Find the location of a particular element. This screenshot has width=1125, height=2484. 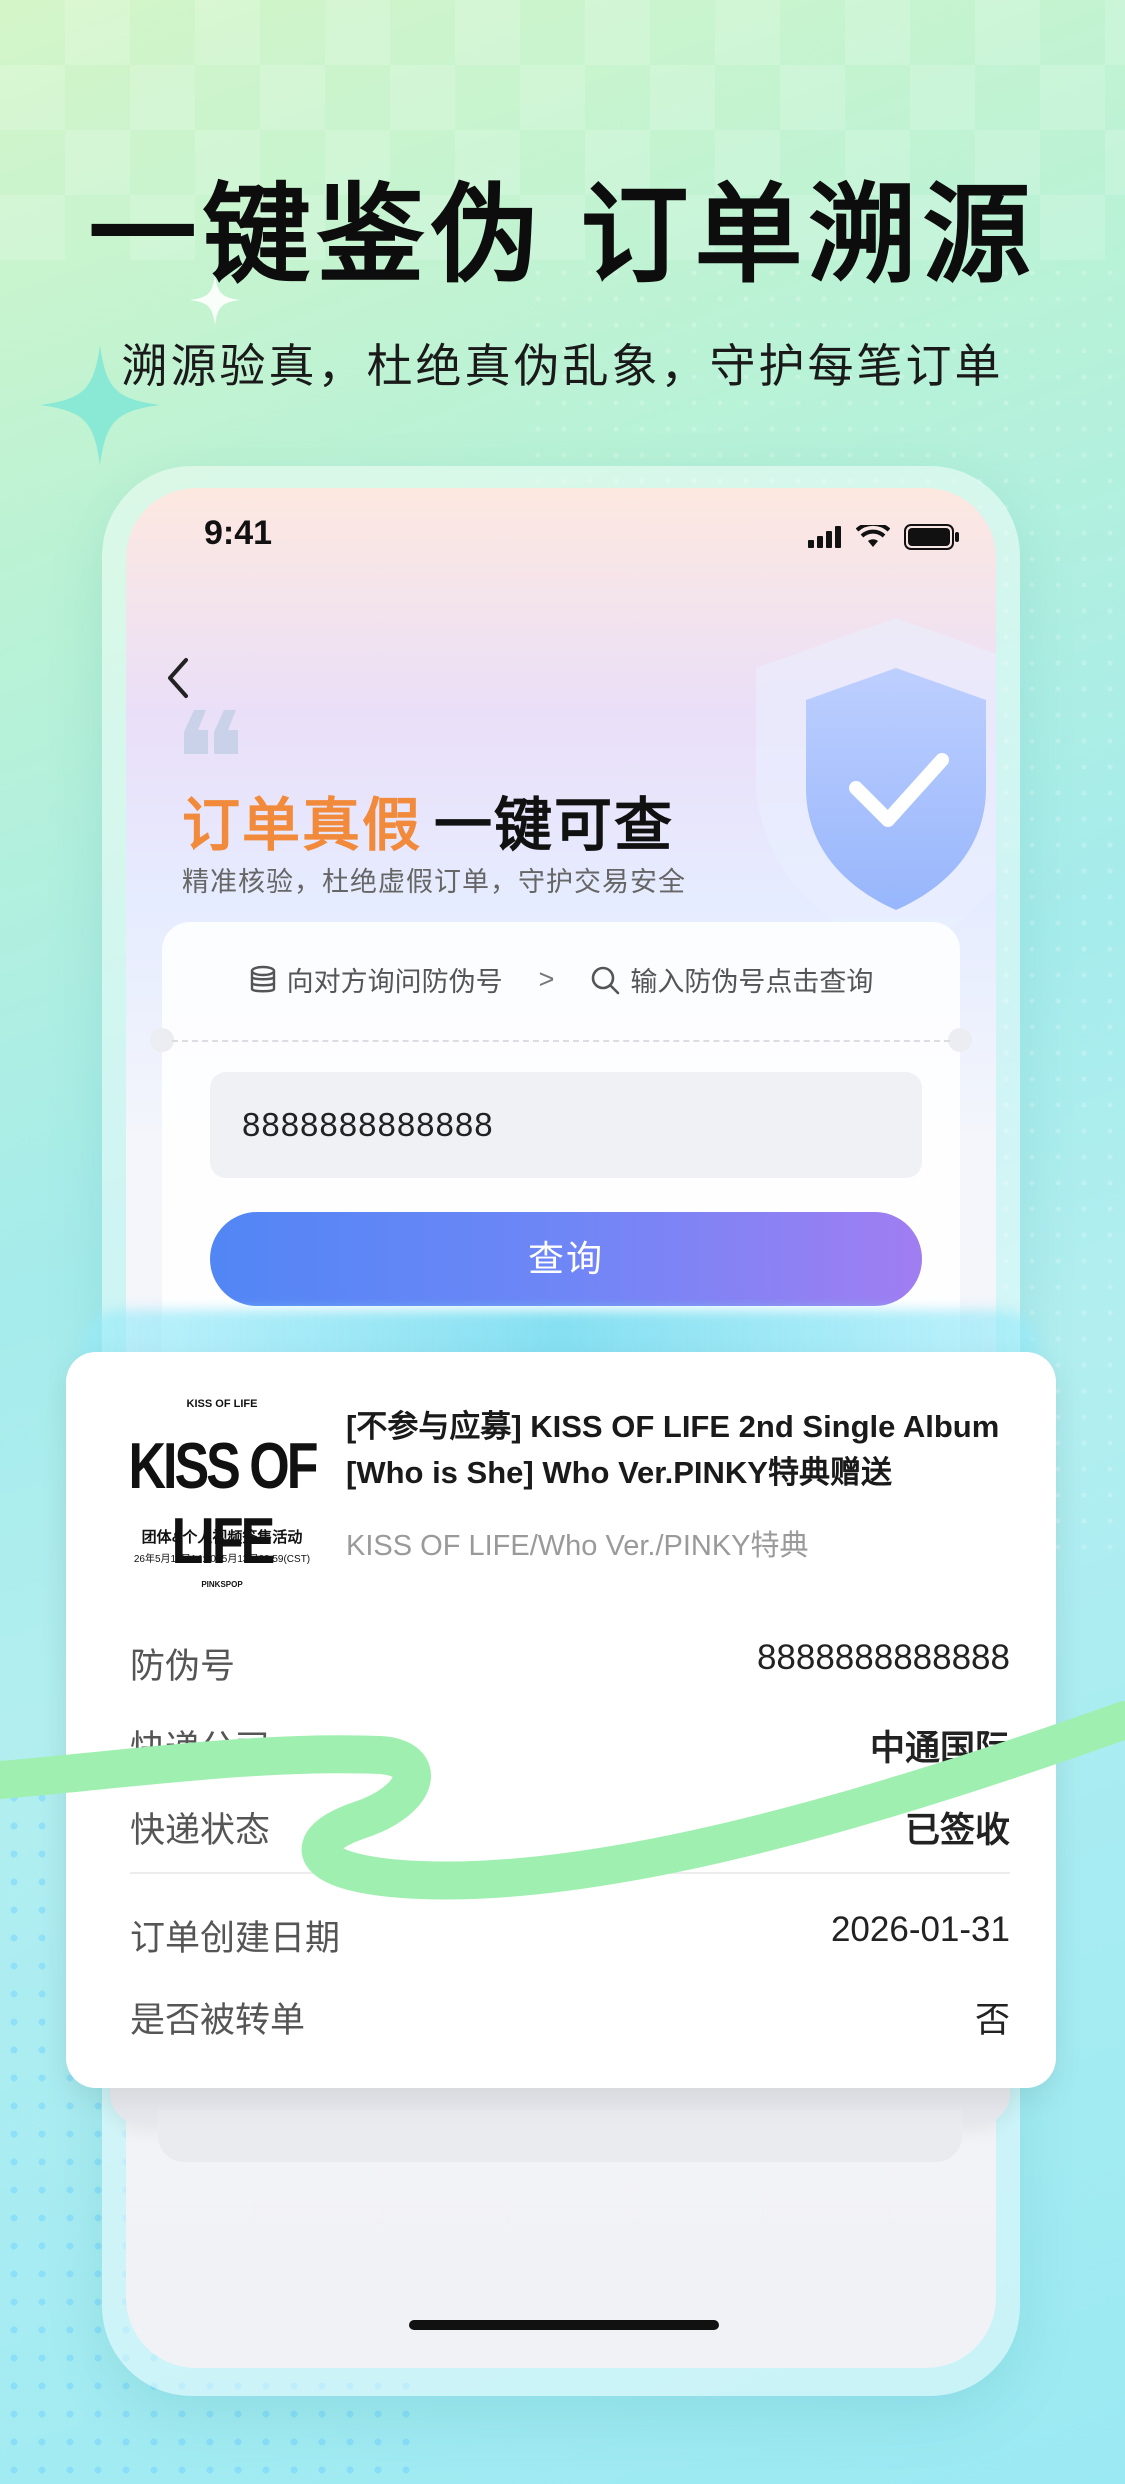

ticket-notch-left is located at coordinates (162, 1040).